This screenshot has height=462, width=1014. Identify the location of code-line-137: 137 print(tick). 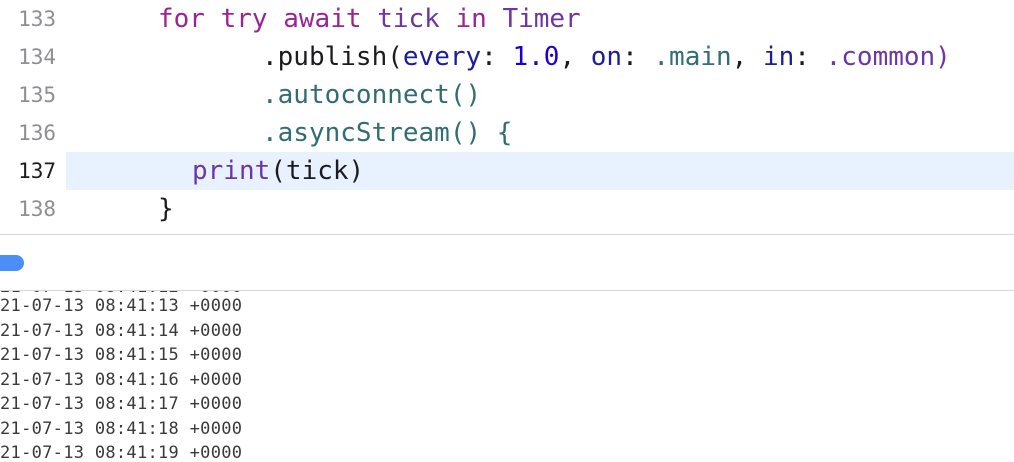
(507, 171).